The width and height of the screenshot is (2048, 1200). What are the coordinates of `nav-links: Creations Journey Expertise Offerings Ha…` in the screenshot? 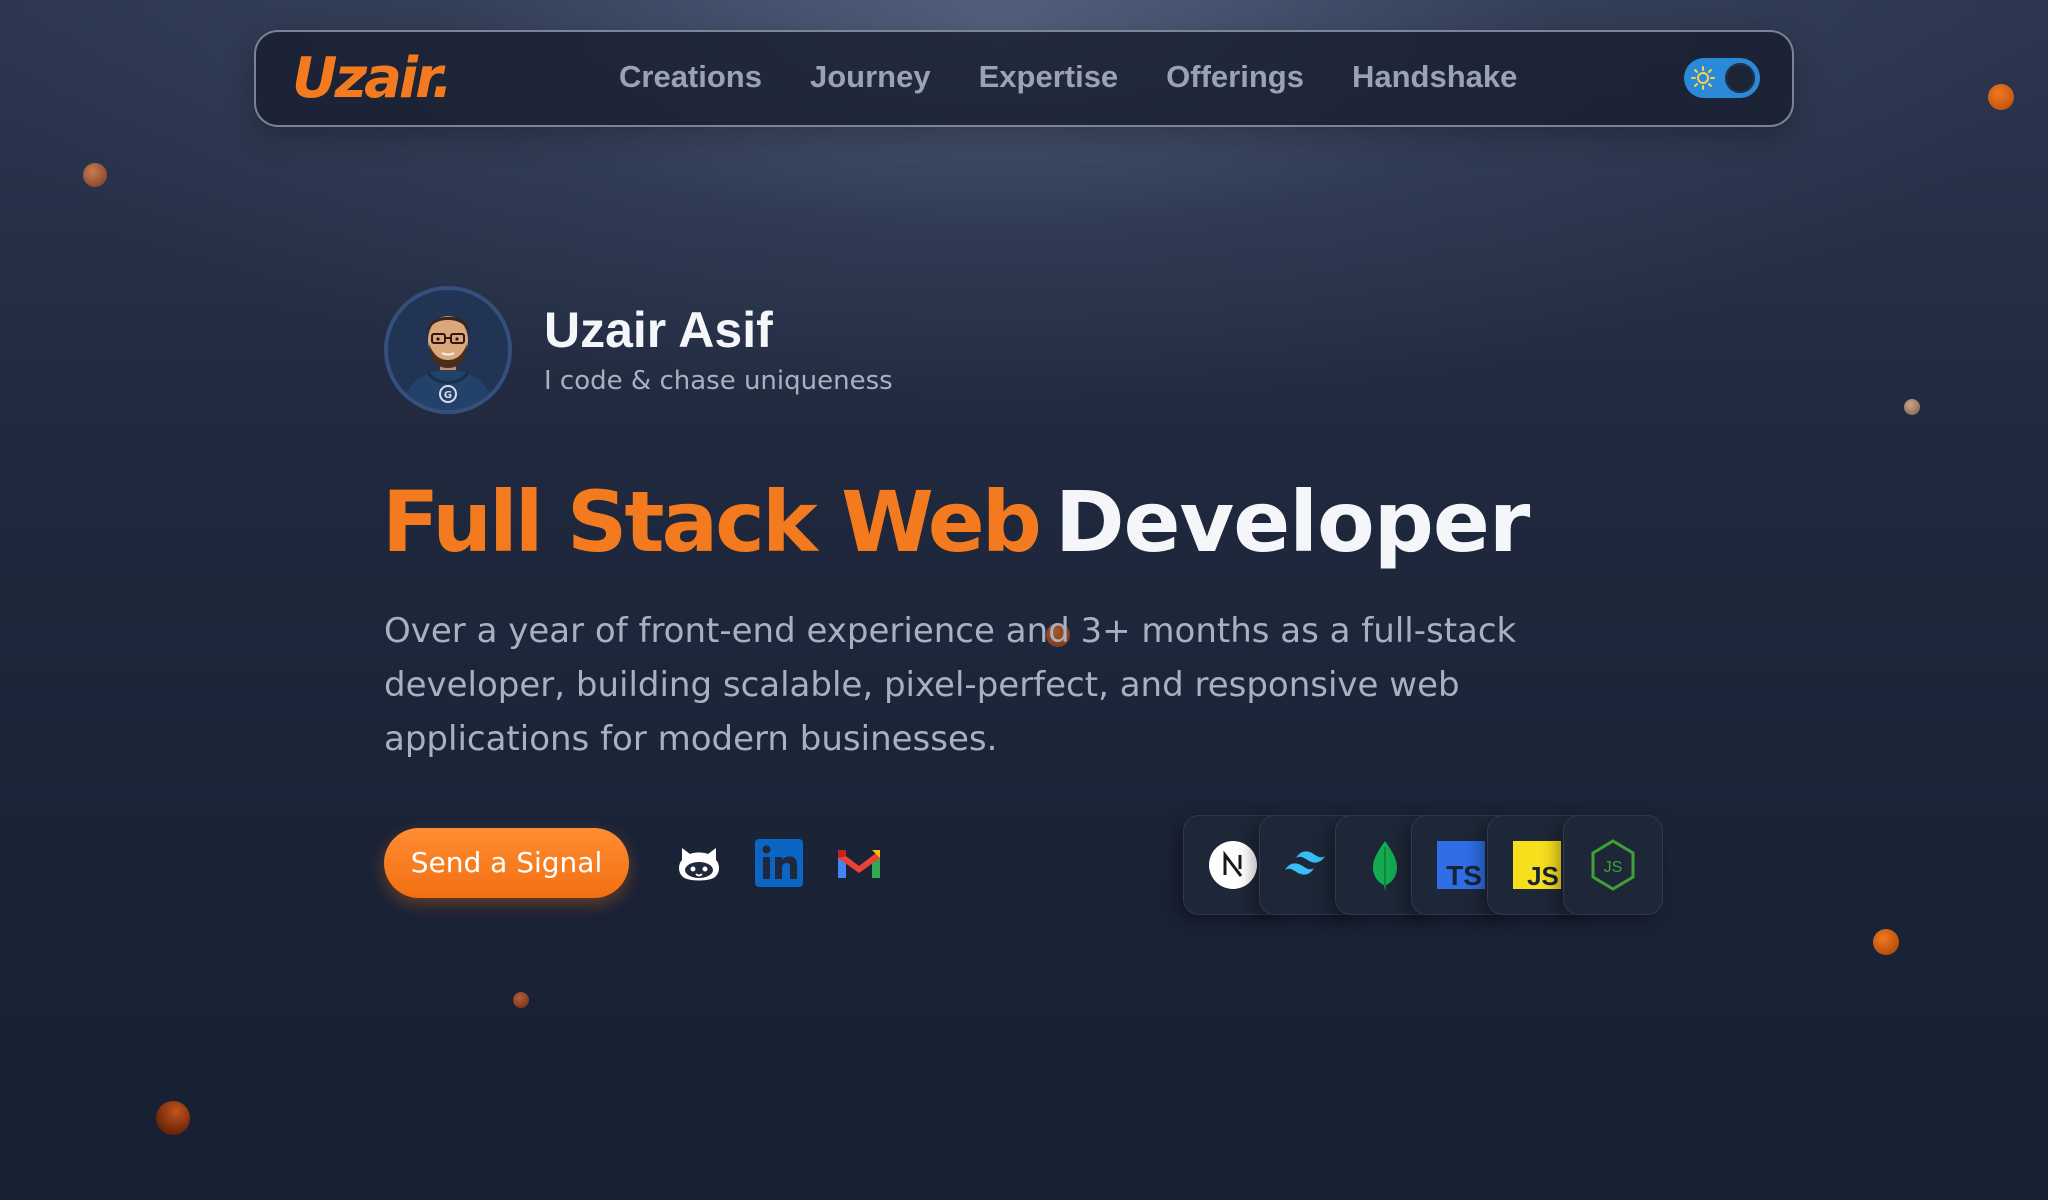 It's located at (1092, 77).